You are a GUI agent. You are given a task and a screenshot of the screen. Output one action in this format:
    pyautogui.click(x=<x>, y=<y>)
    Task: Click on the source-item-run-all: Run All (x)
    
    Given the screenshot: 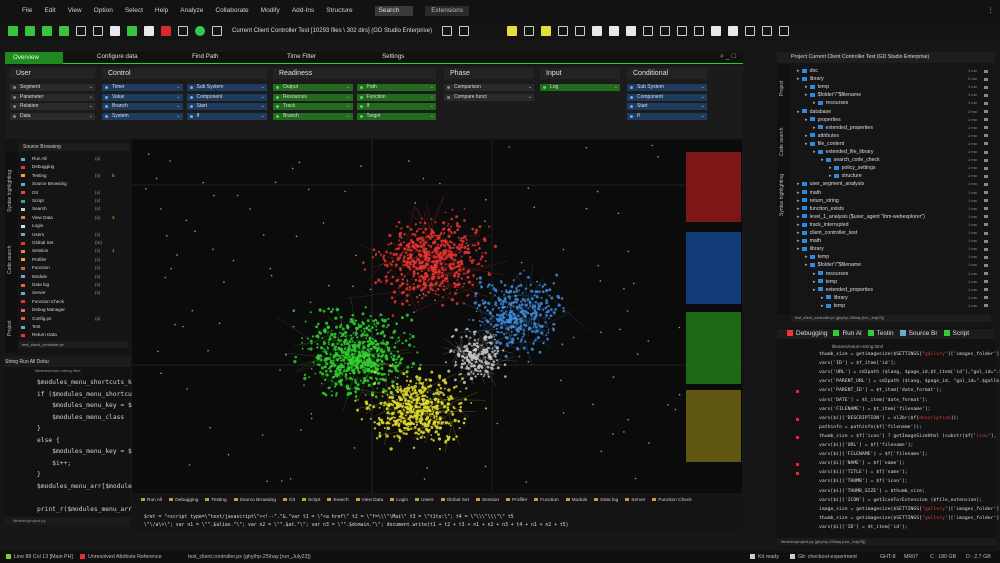 What is the action you would take?
    pyautogui.click(x=75, y=159)
    